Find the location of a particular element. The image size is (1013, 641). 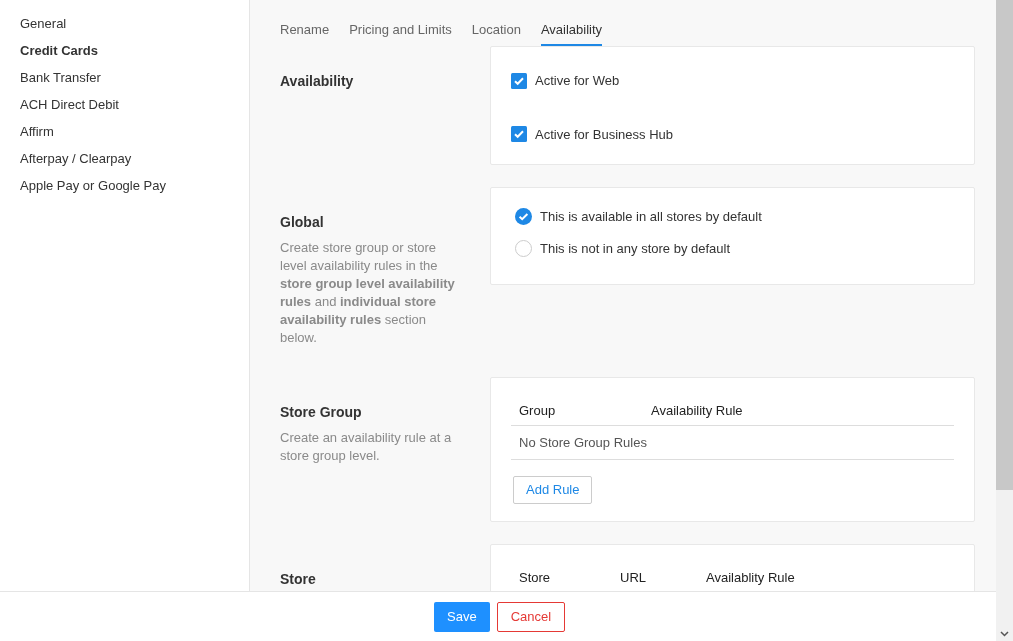

column-header: URL is located at coordinates (633, 577).